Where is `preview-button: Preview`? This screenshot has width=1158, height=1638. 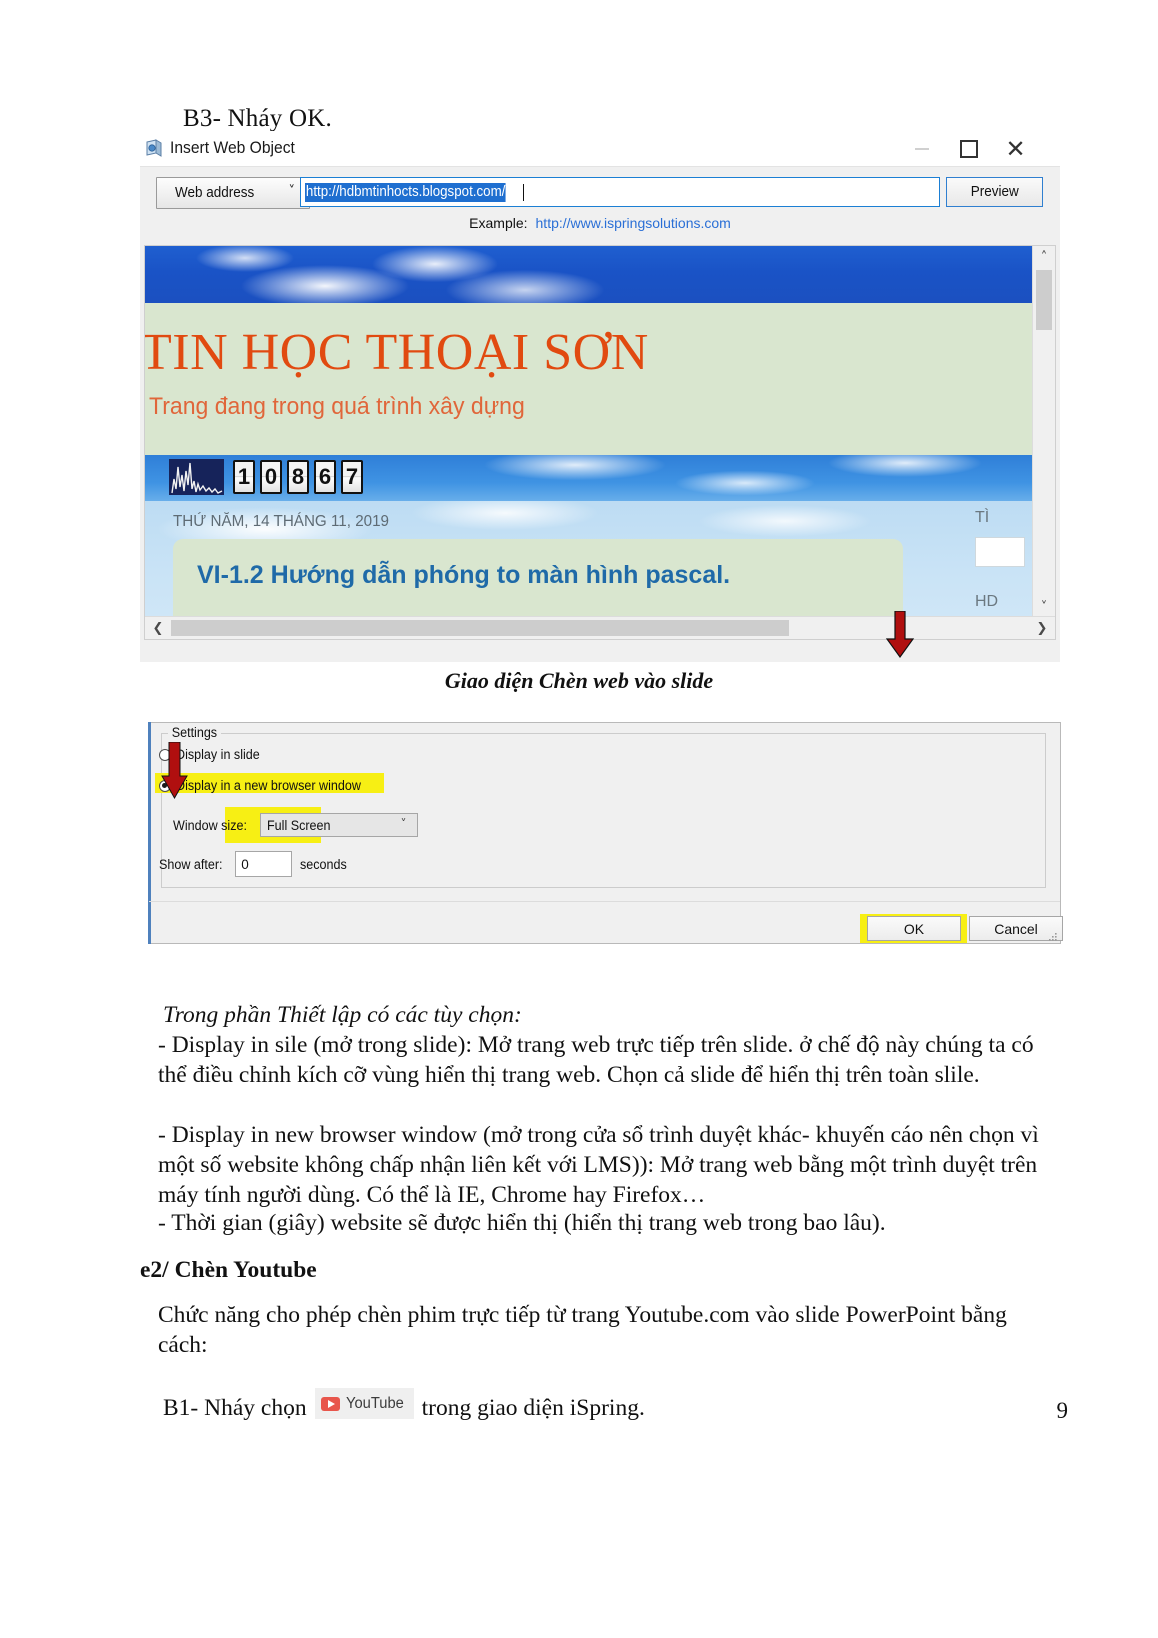
preview-button: Preview is located at coordinates (994, 192).